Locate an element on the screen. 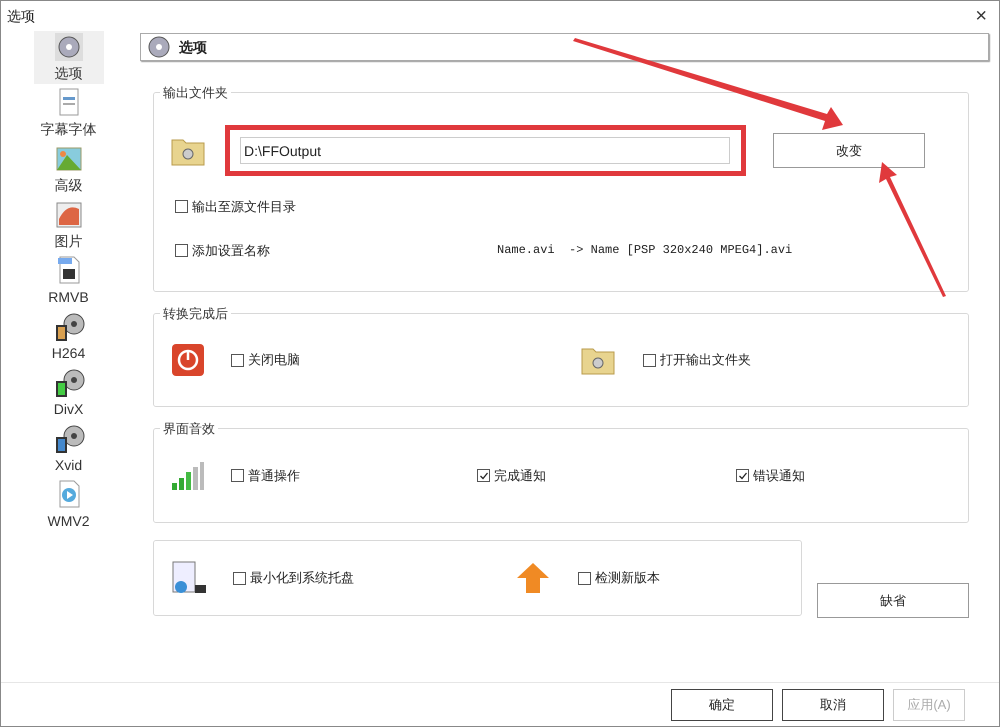 Image resolution: width=1000 pixels, height=727 pixels. checkbox: 输出至源文件目录 is located at coordinates (571, 206).